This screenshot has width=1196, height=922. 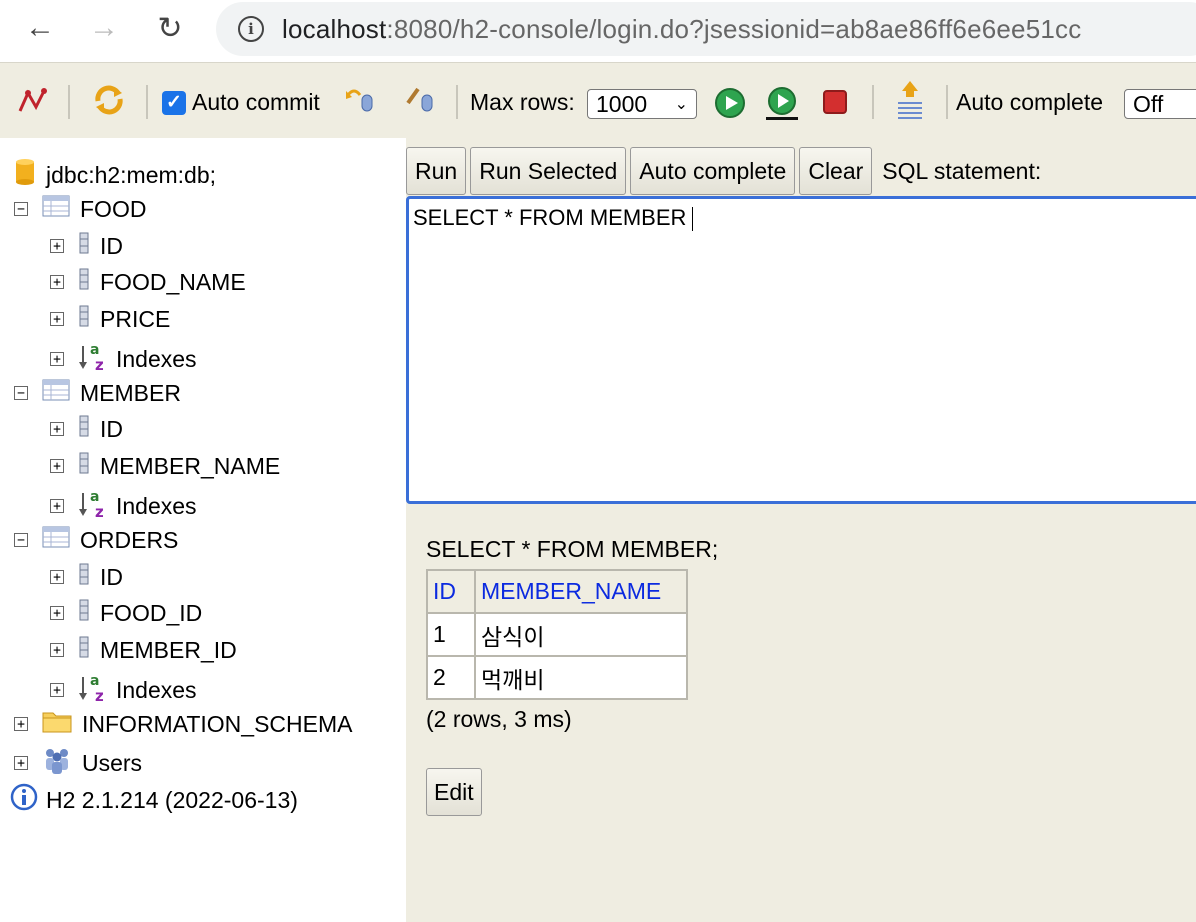 I want to click on tree-users-node: + Users, so click(x=78, y=763).